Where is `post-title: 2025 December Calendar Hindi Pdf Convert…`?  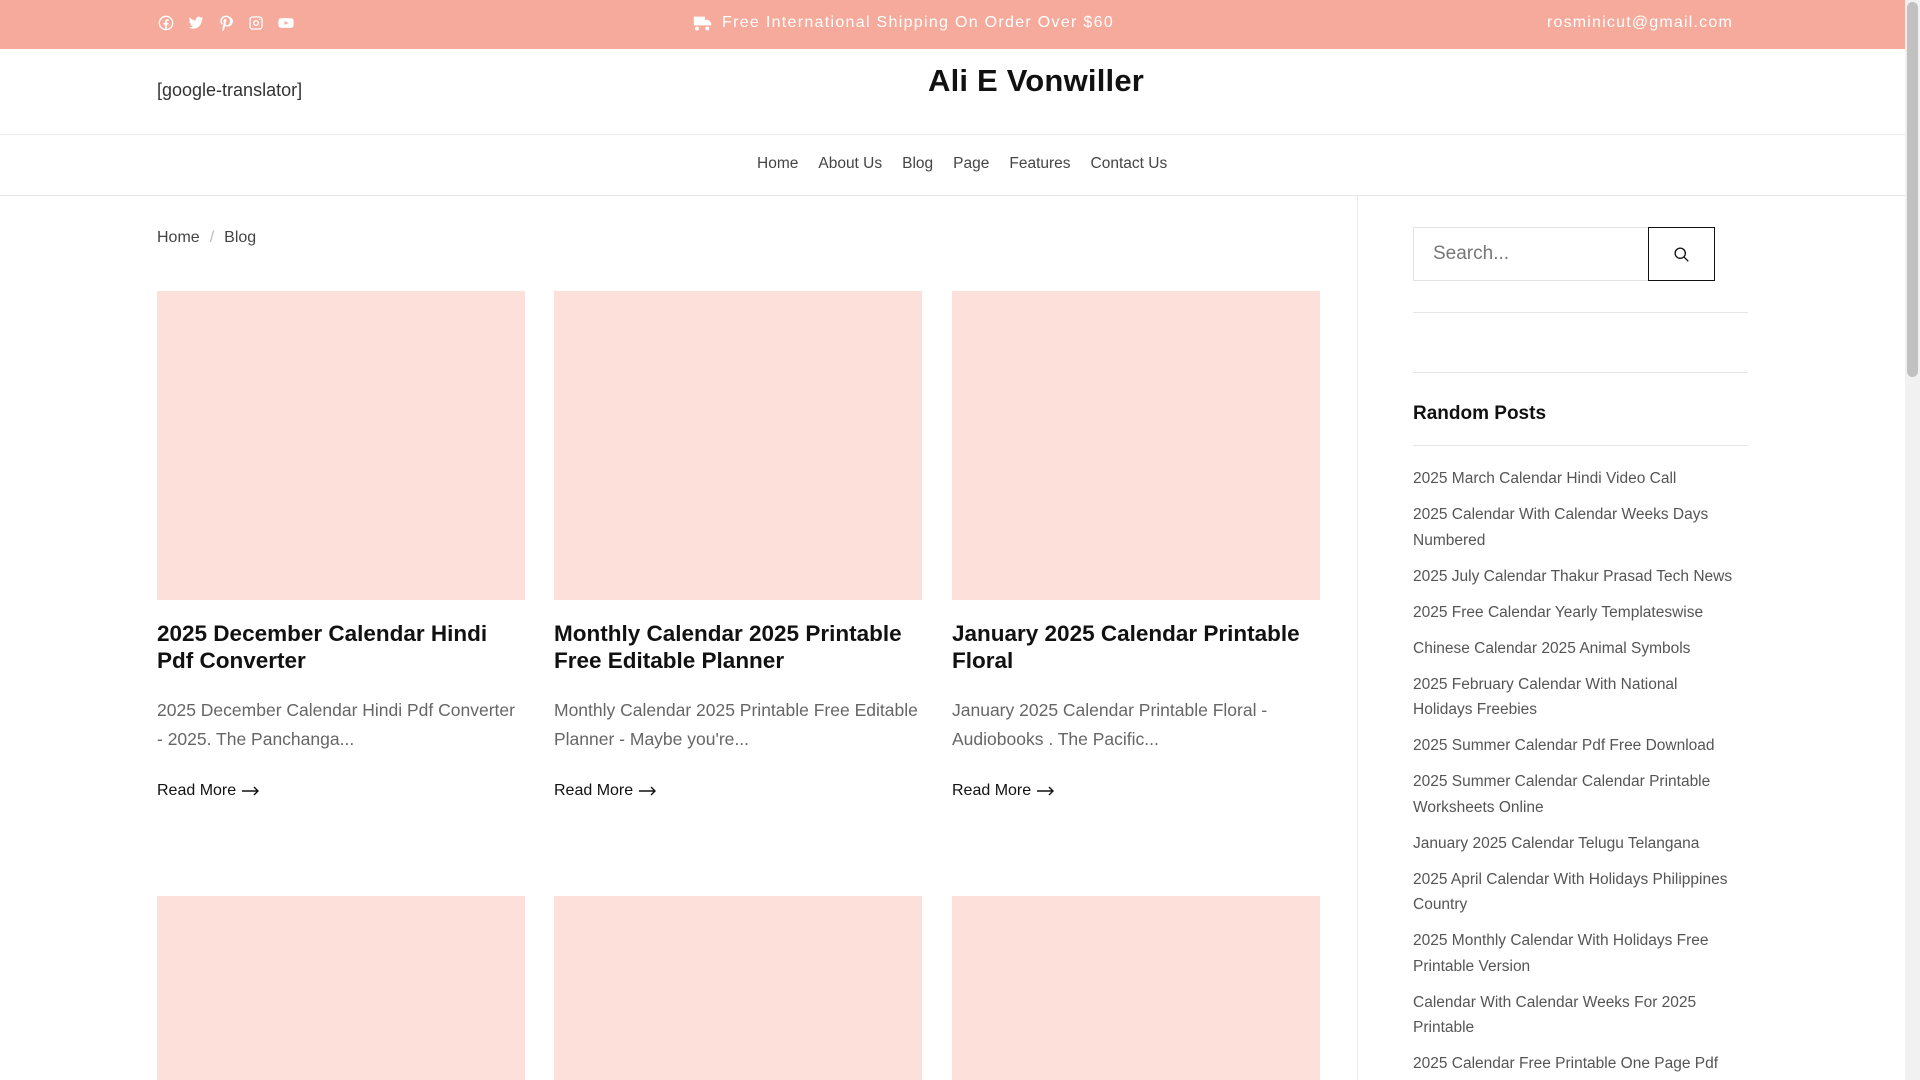 post-title: 2025 December Calendar Hindi Pdf Convert… is located at coordinates (341, 647).